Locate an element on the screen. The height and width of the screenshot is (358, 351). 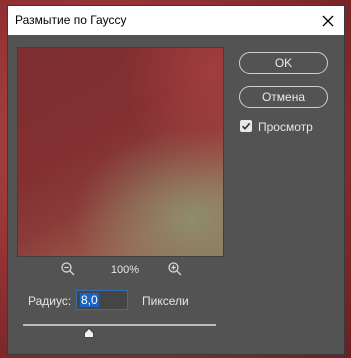
preview-label: Просмотр is located at coordinates (285, 127).